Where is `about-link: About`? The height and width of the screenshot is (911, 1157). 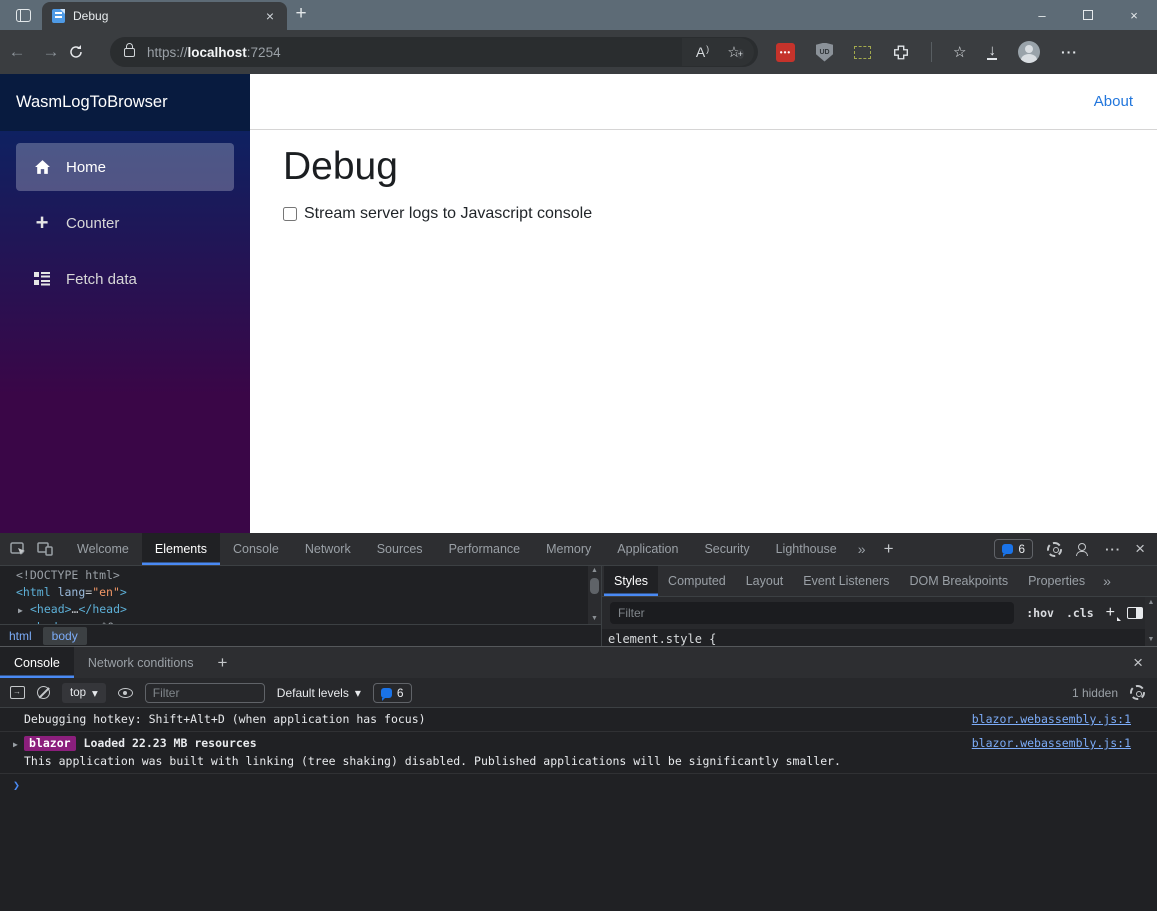
about-link: About is located at coordinates (1113, 101).